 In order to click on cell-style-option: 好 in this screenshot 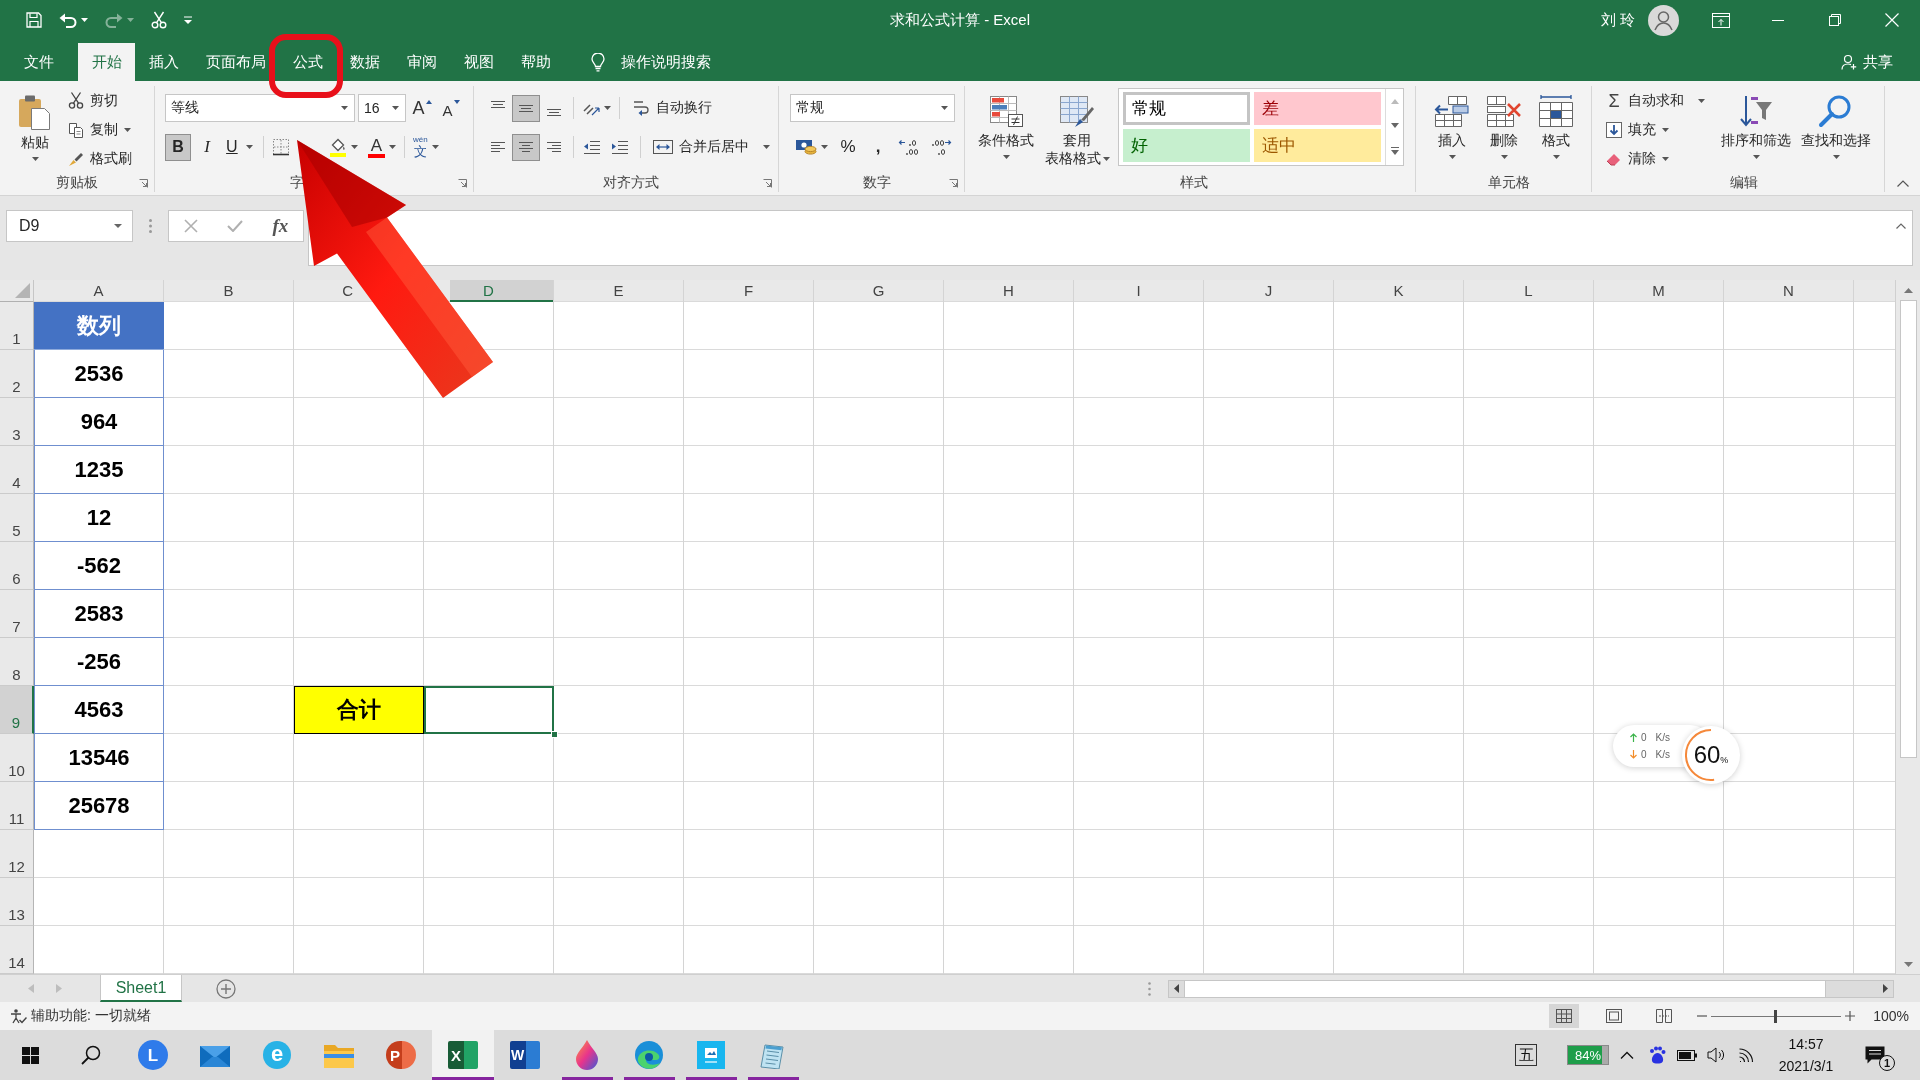, I will do `click(1186, 145)`.